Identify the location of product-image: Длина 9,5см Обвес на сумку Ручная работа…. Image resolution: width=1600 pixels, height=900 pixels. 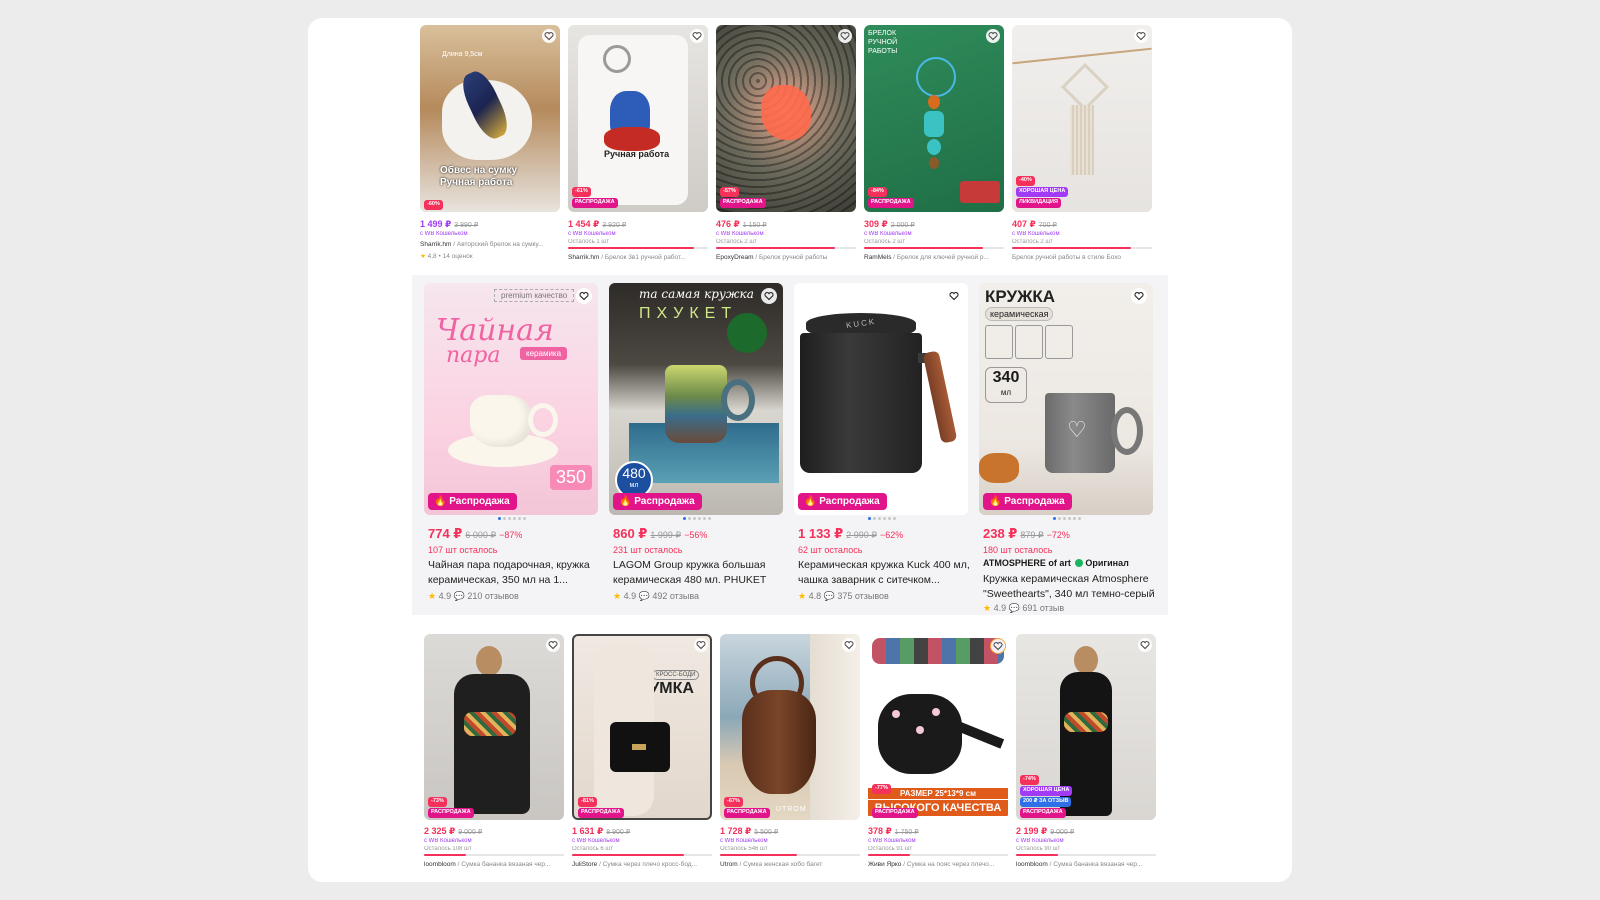
(490, 118).